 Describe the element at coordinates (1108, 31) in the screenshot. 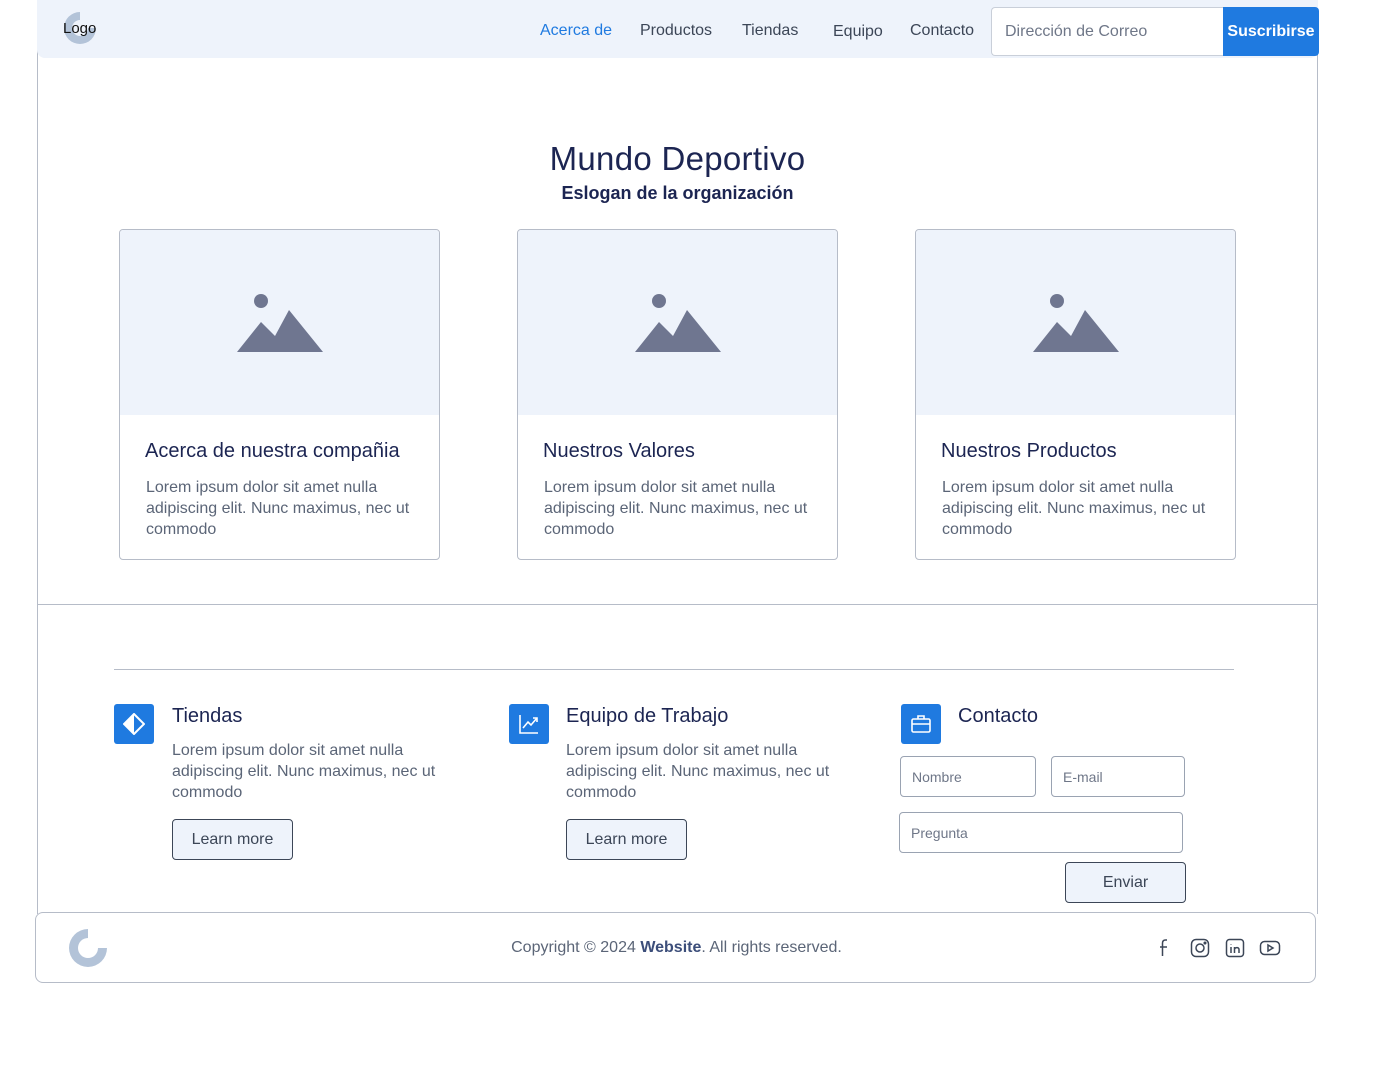

I see `newsletter-email-input` at that location.